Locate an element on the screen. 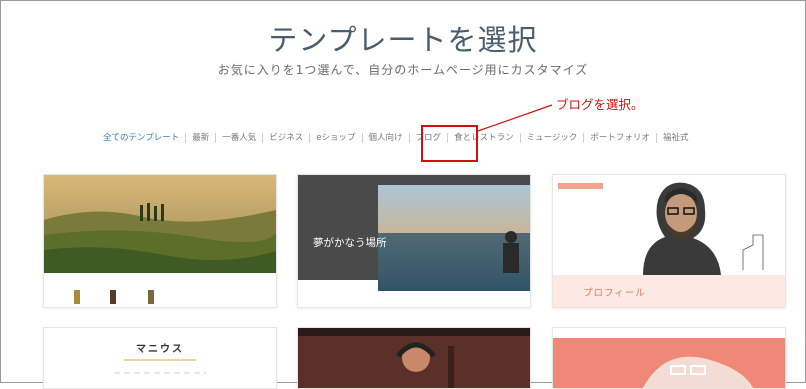 Image resolution: width=806 pixels, height=389 pixels. manius-thumbnail-lines is located at coordinates (160, 366).